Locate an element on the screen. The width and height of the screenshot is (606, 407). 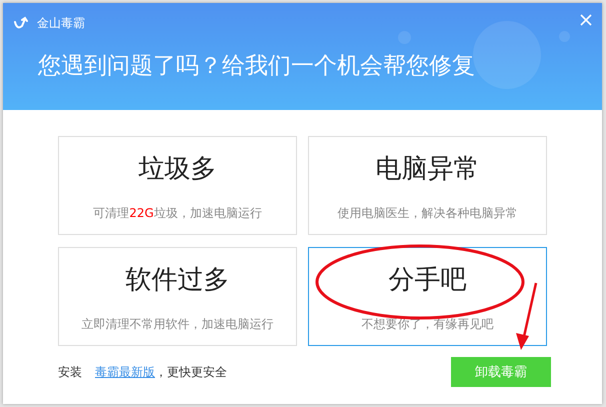
option-description: 立即清理不常用软件，加速电脑运行 is located at coordinates (178, 324).